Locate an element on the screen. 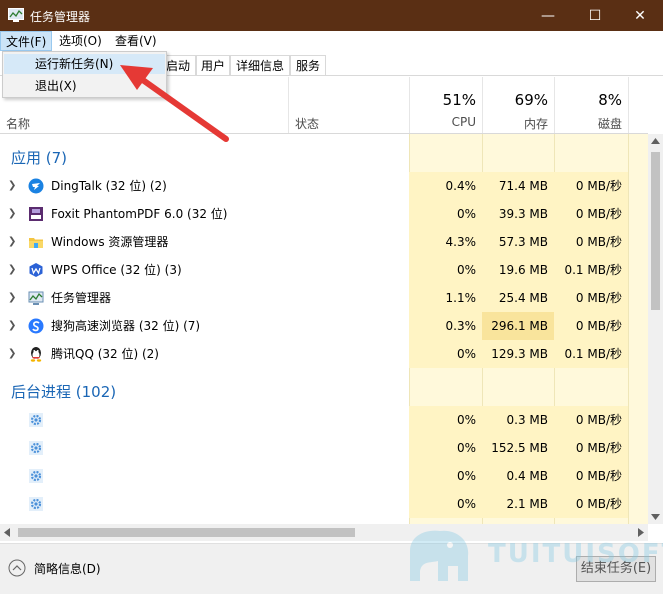 Image resolution: width=663 pixels, height=594 pixels. process-name: 腾讯QQ (32 位) (2) is located at coordinates (105, 354).